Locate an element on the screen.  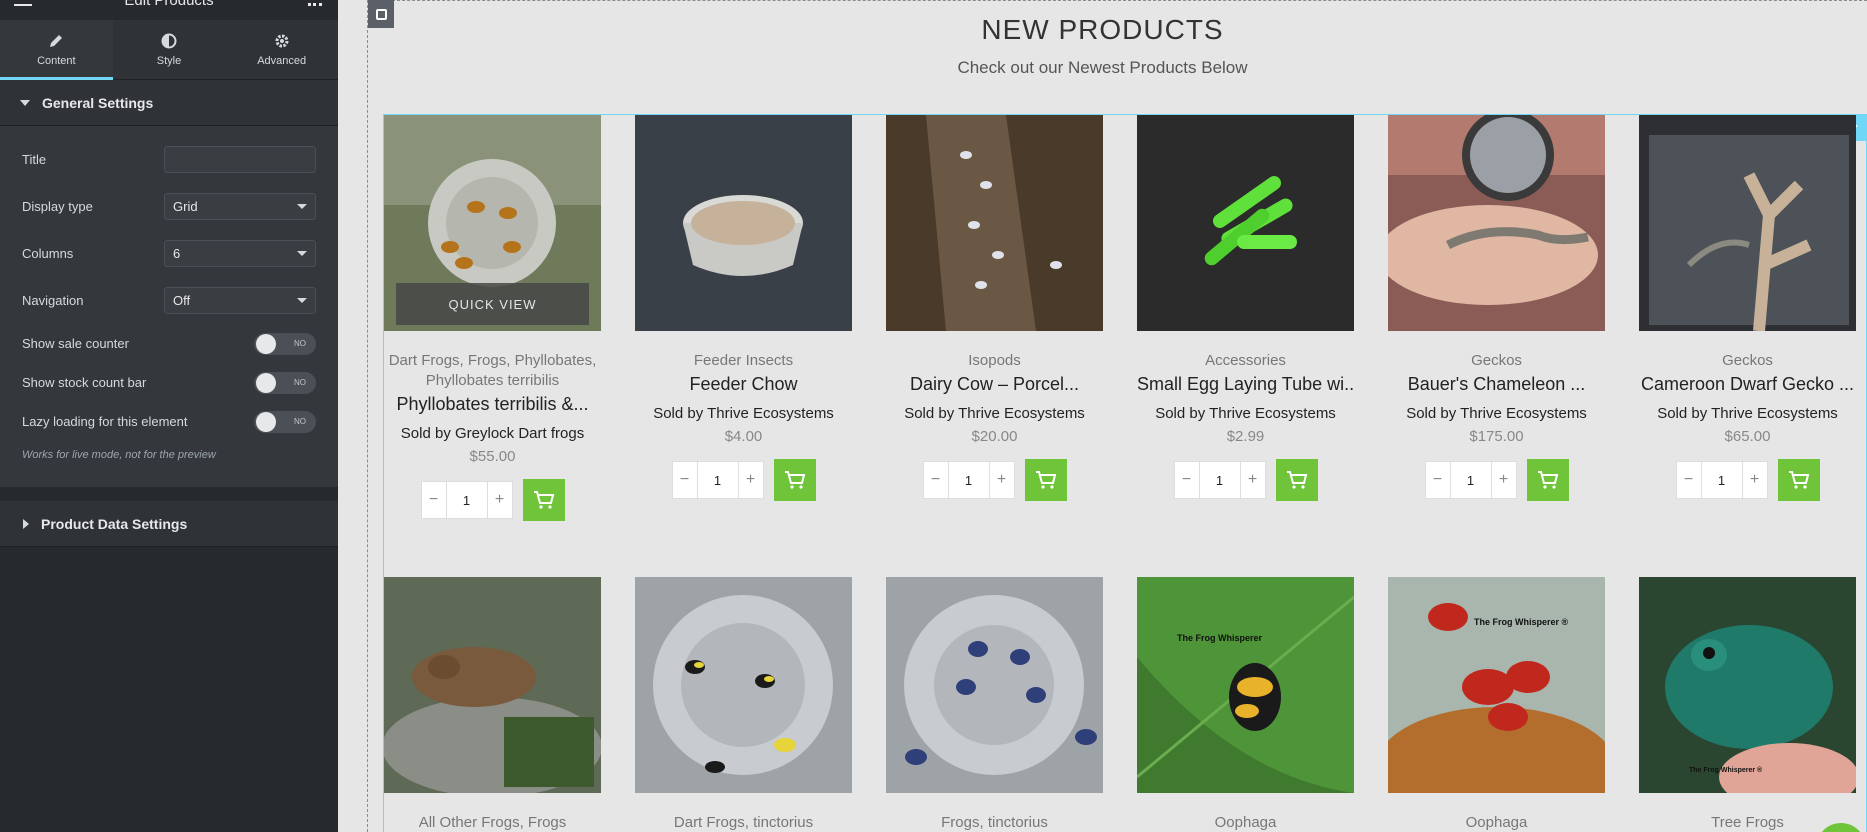
product-card: Frogs, tinctorius is located at coordinates (994, 704).